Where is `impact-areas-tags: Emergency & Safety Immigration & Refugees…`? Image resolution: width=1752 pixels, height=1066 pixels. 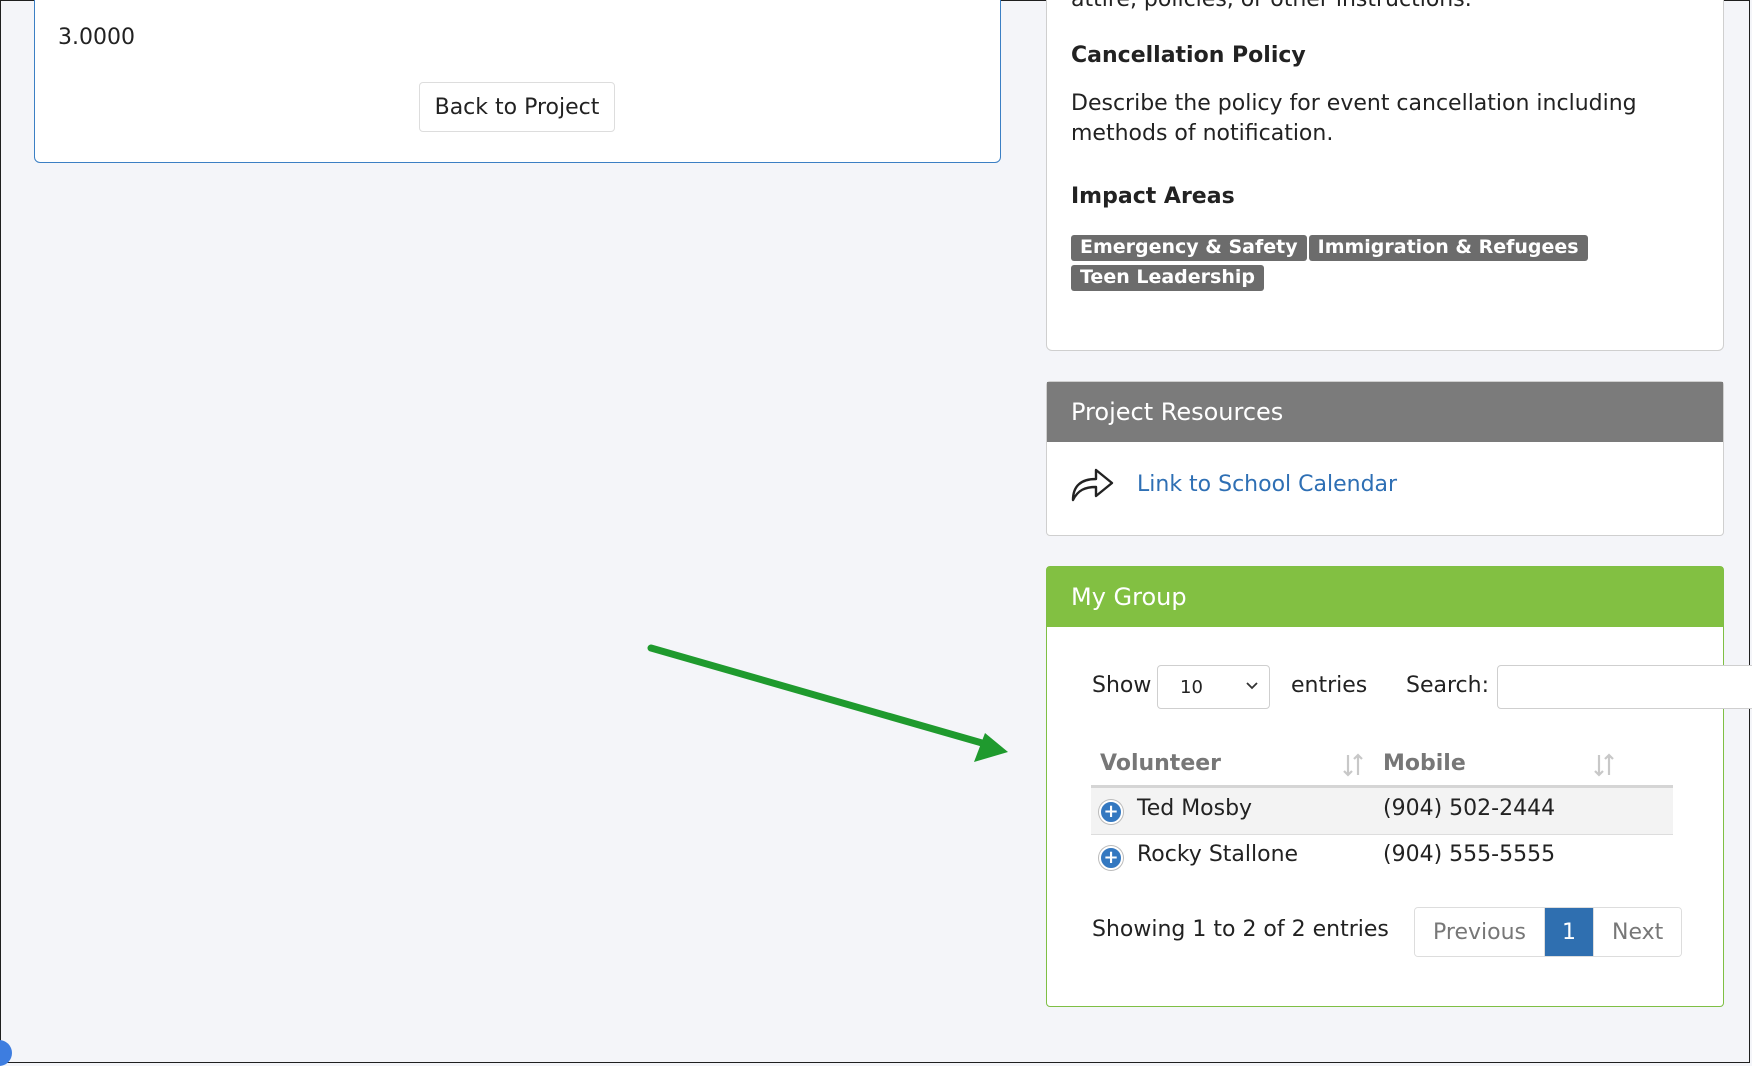
impact-areas-tags: Emergency & Safety Immigration & Refugees… is located at coordinates (1391, 265).